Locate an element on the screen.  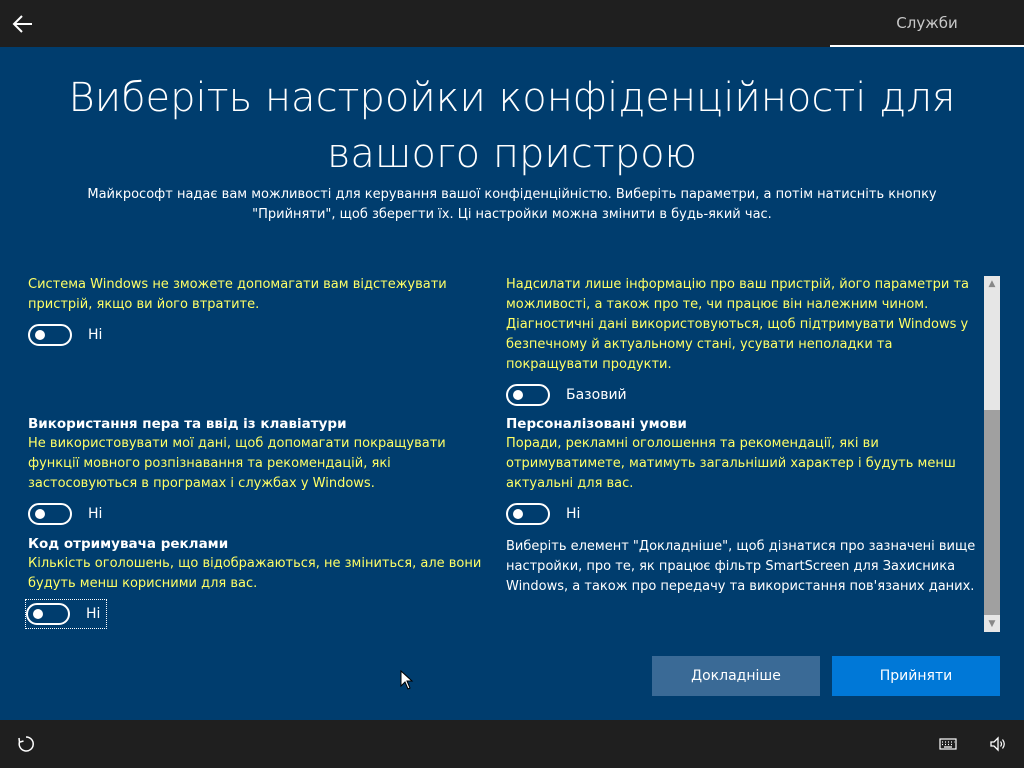
learn-more-button: Докладніше is located at coordinates (736, 676).